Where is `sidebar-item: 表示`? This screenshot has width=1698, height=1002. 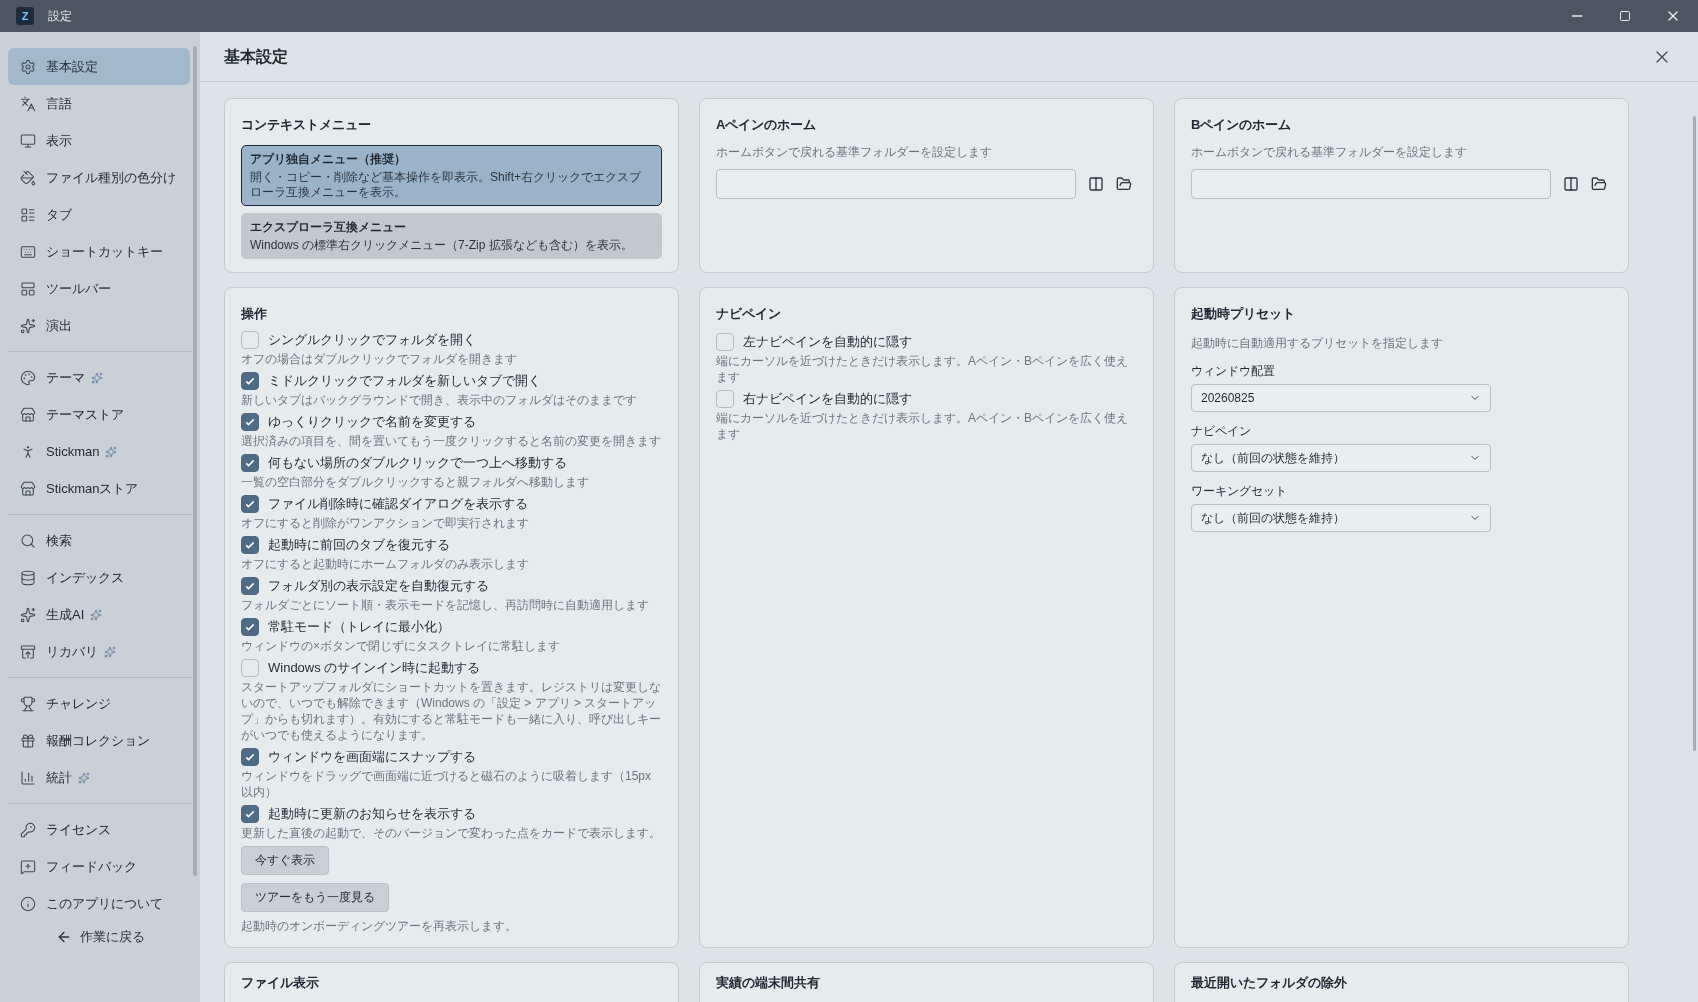
sidebar-item: 表示 is located at coordinates (99, 140).